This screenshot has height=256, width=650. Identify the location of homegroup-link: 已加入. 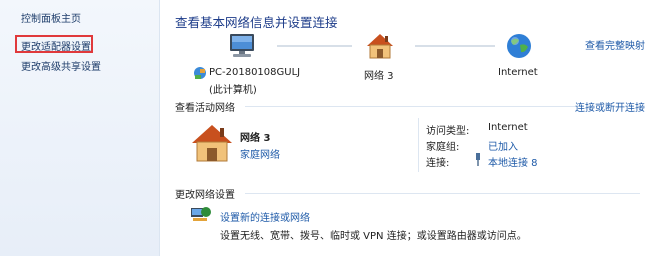
(503, 145).